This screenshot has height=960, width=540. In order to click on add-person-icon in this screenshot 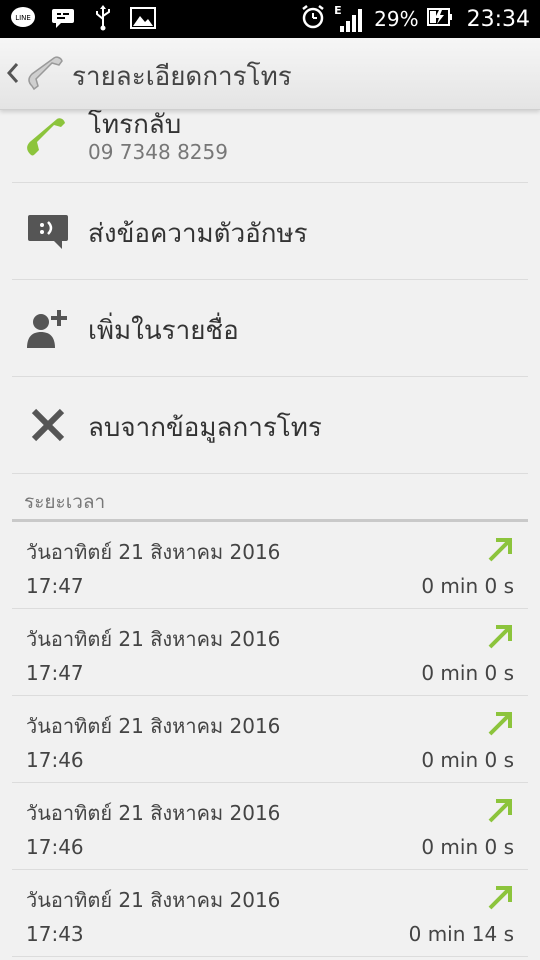, I will do `click(48, 328)`.